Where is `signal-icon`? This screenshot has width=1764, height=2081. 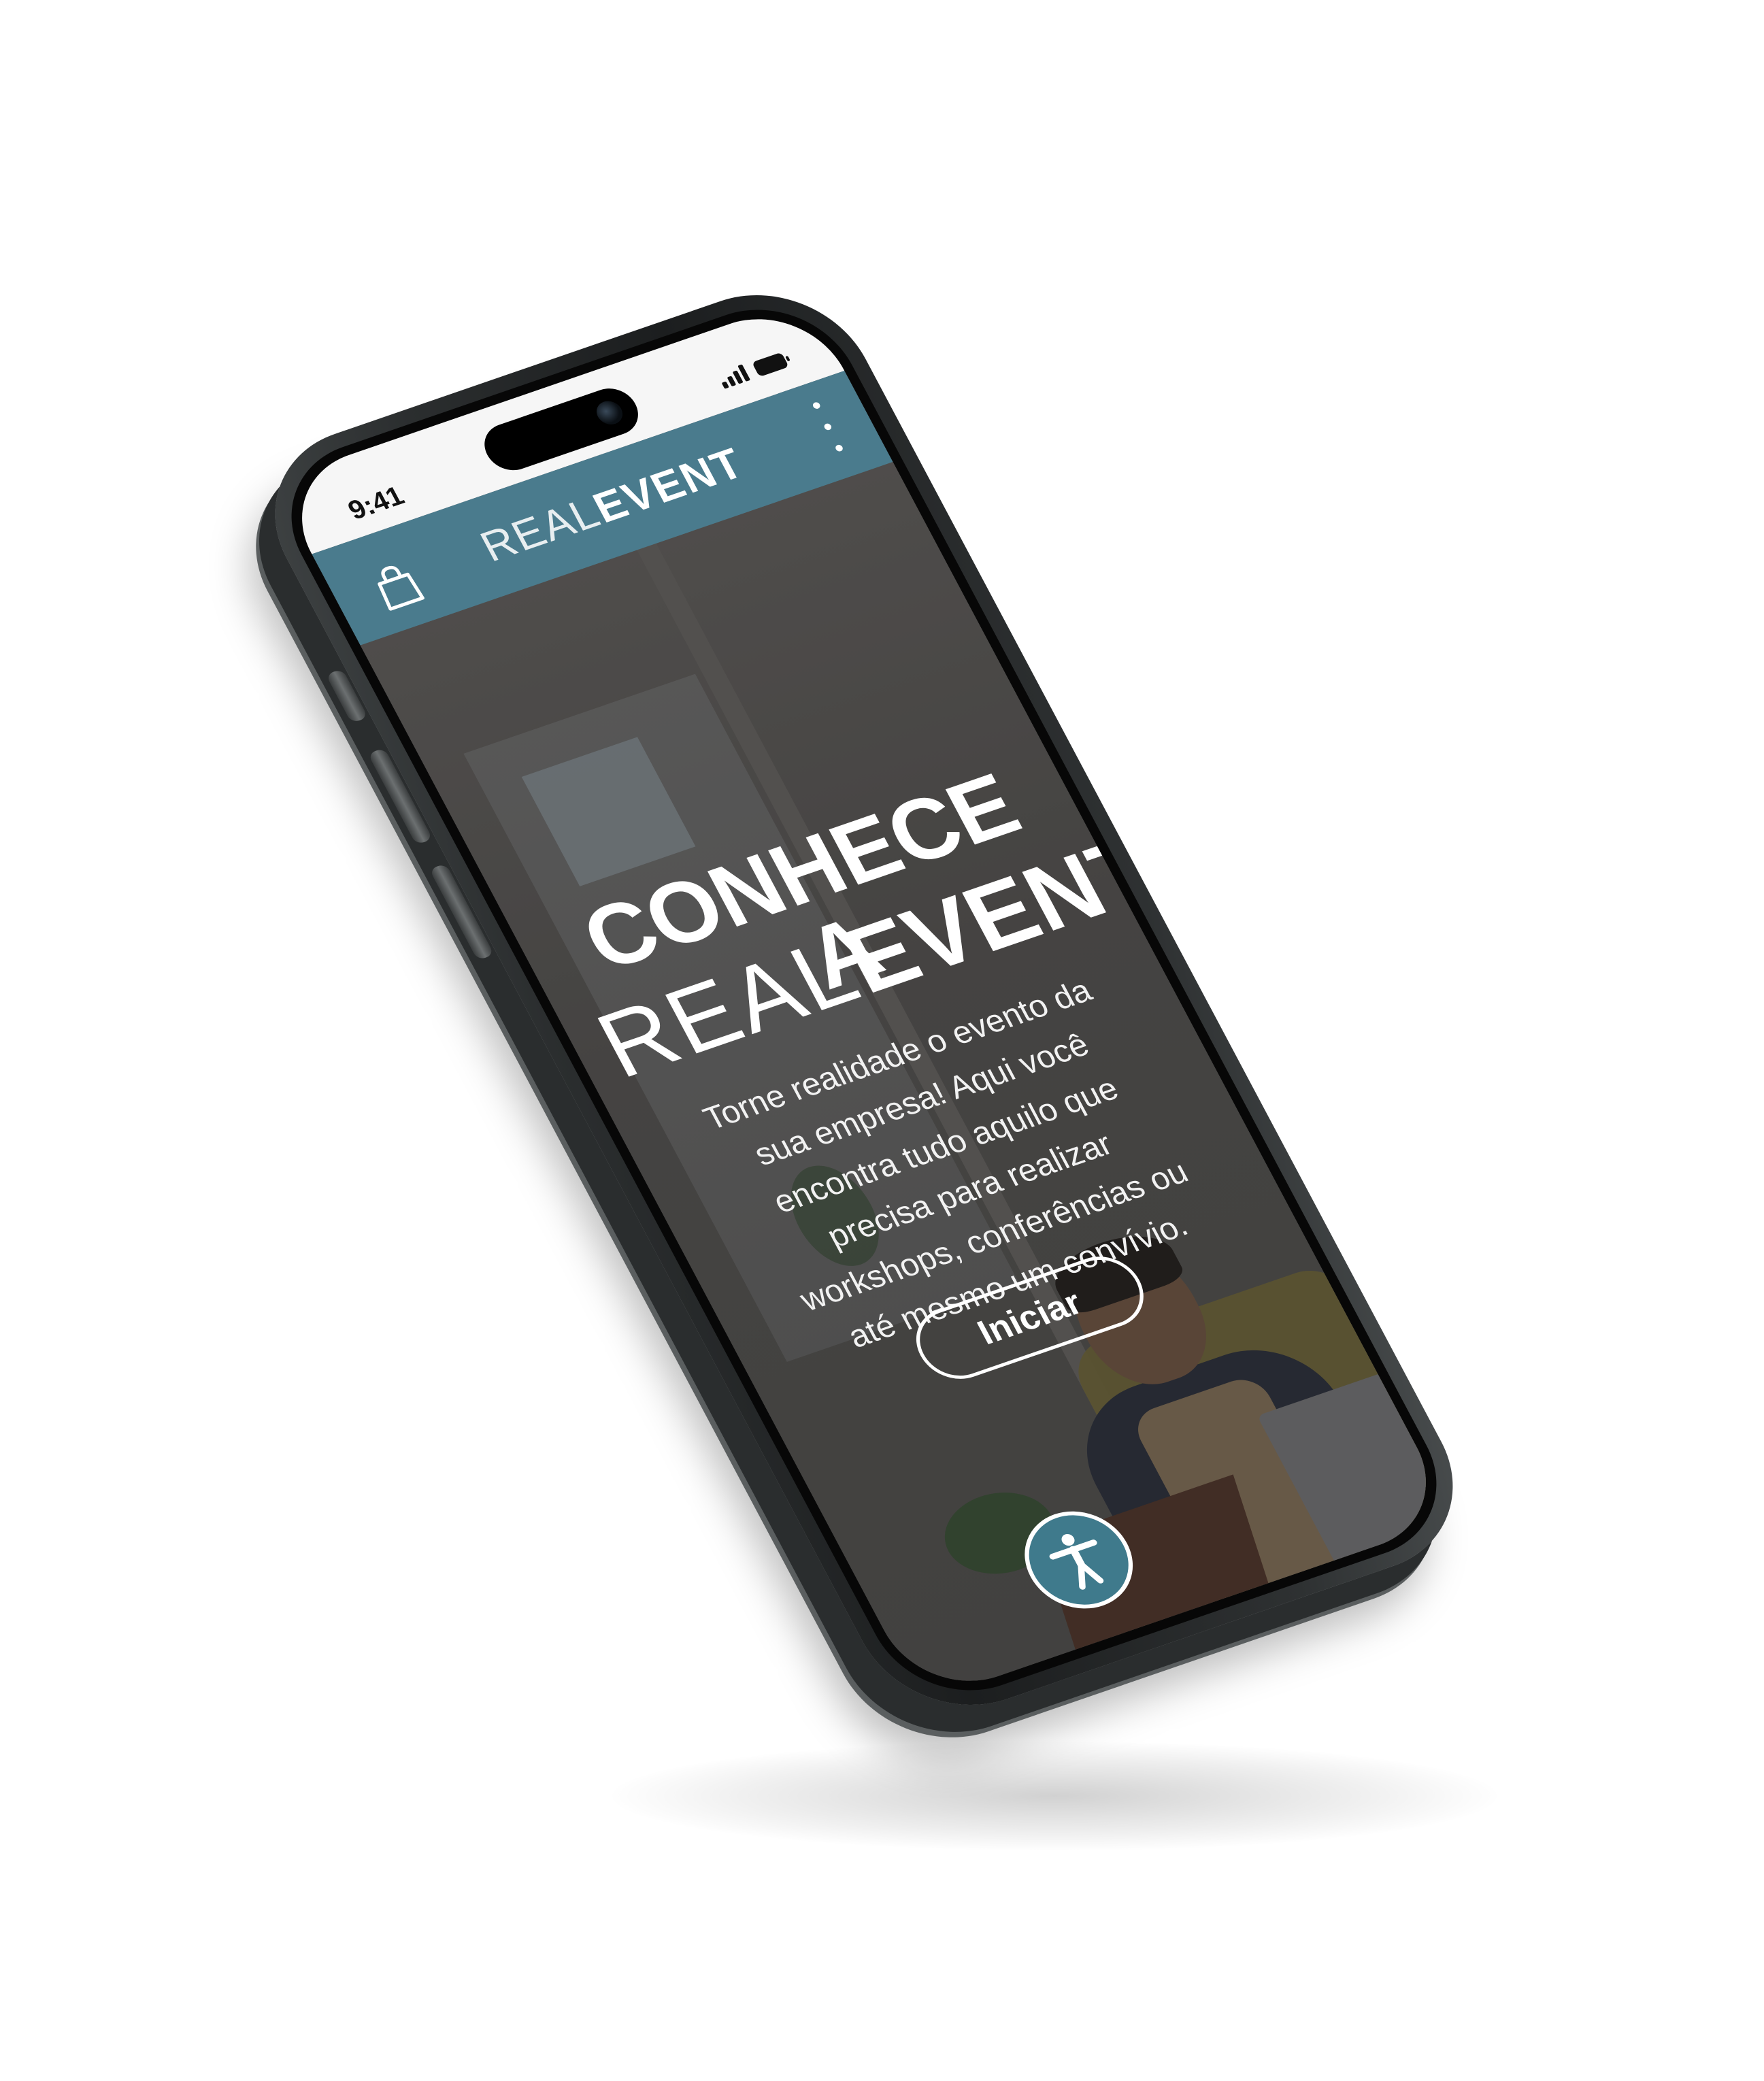 signal-icon is located at coordinates (733, 376).